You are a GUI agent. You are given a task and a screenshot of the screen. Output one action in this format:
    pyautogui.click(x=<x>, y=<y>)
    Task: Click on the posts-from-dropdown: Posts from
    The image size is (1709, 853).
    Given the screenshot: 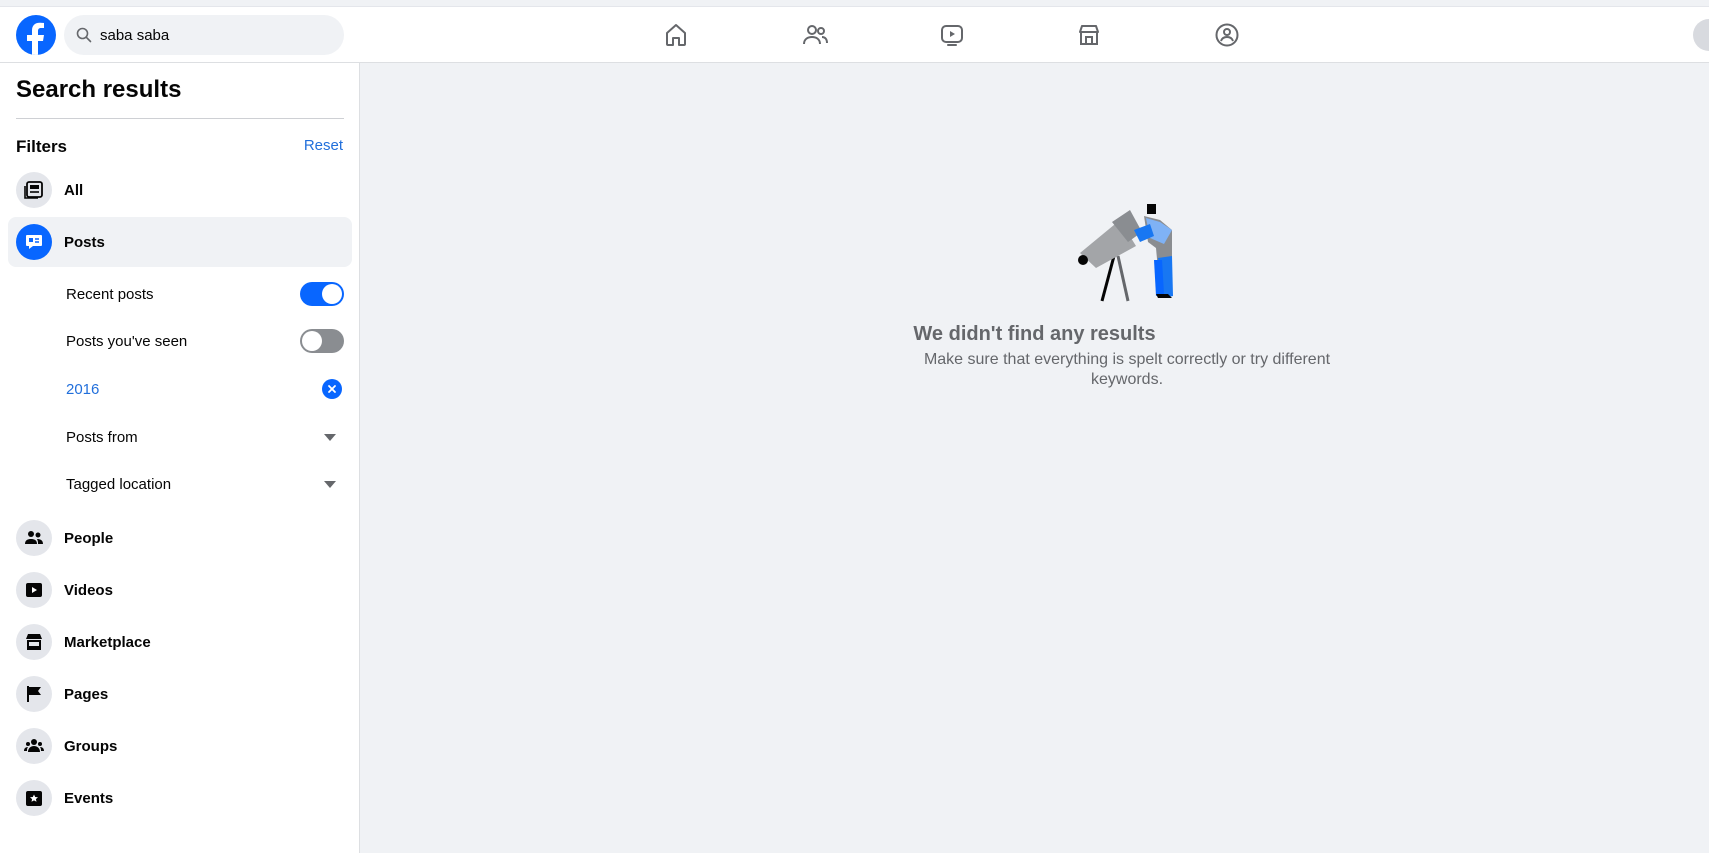 What is the action you would take?
    pyautogui.click(x=205, y=437)
    